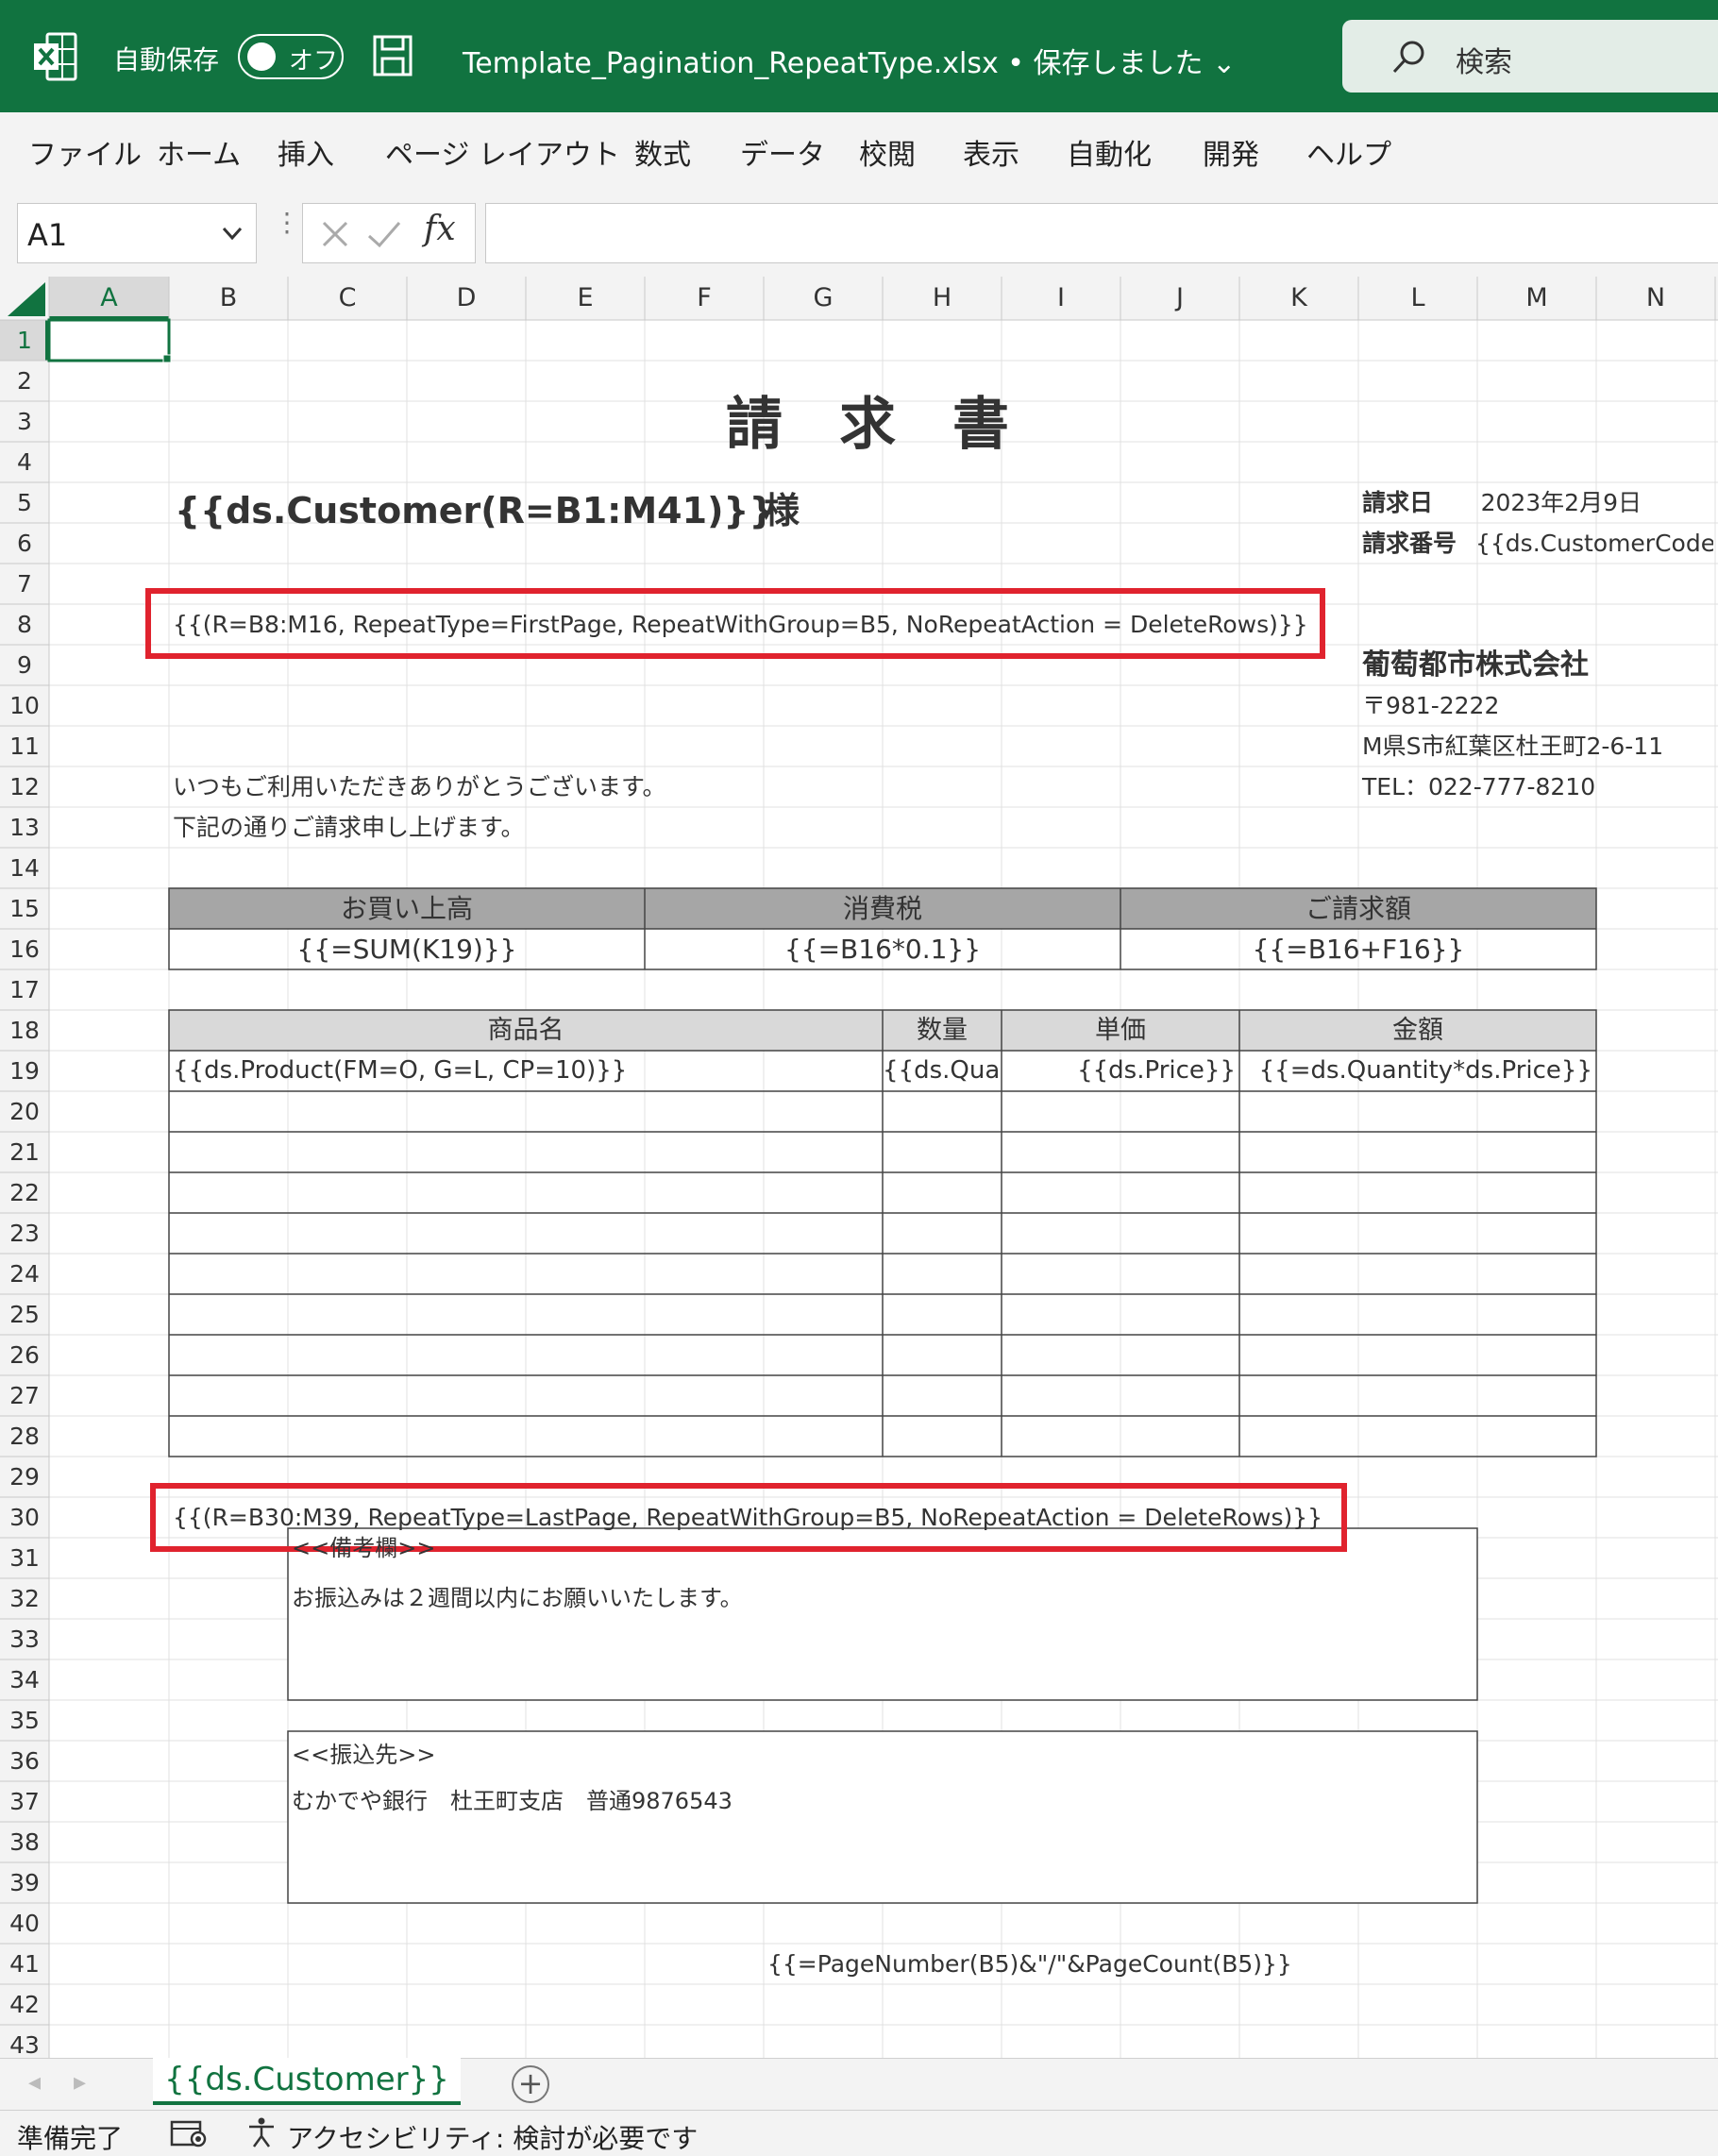 This screenshot has width=1718, height=2156. What do you see at coordinates (1061, 298) in the screenshot?
I see `column-header-I: I` at bounding box center [1061, 298].